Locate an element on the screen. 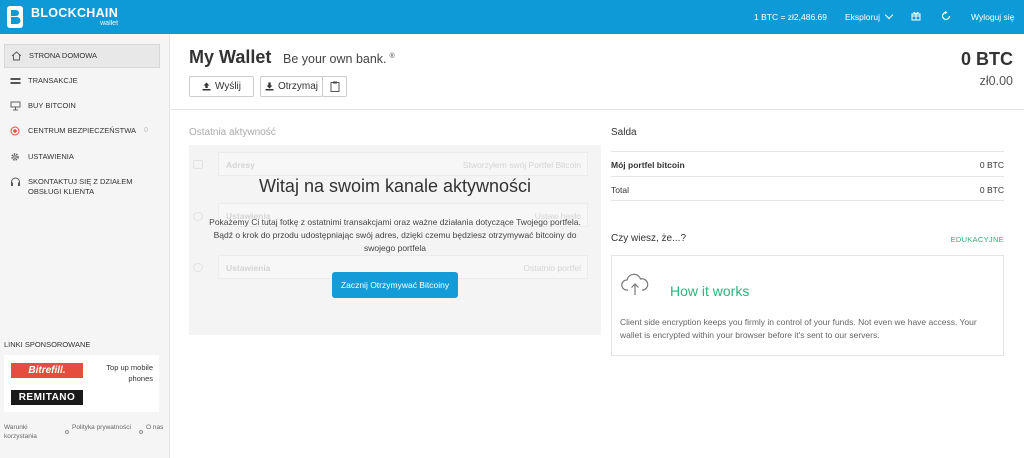  sidebar-item-label: TRANSAKCJE is located at coordinates (53, 80).